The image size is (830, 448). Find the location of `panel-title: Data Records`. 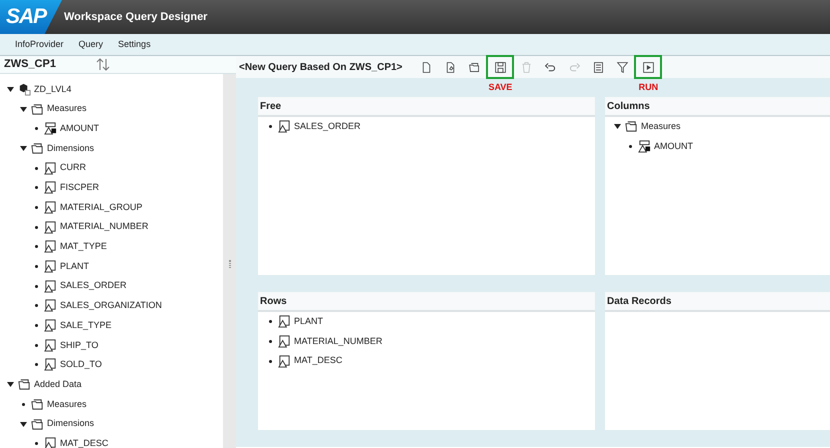

panel-title: Data Records is located at coordinates (717, 302).